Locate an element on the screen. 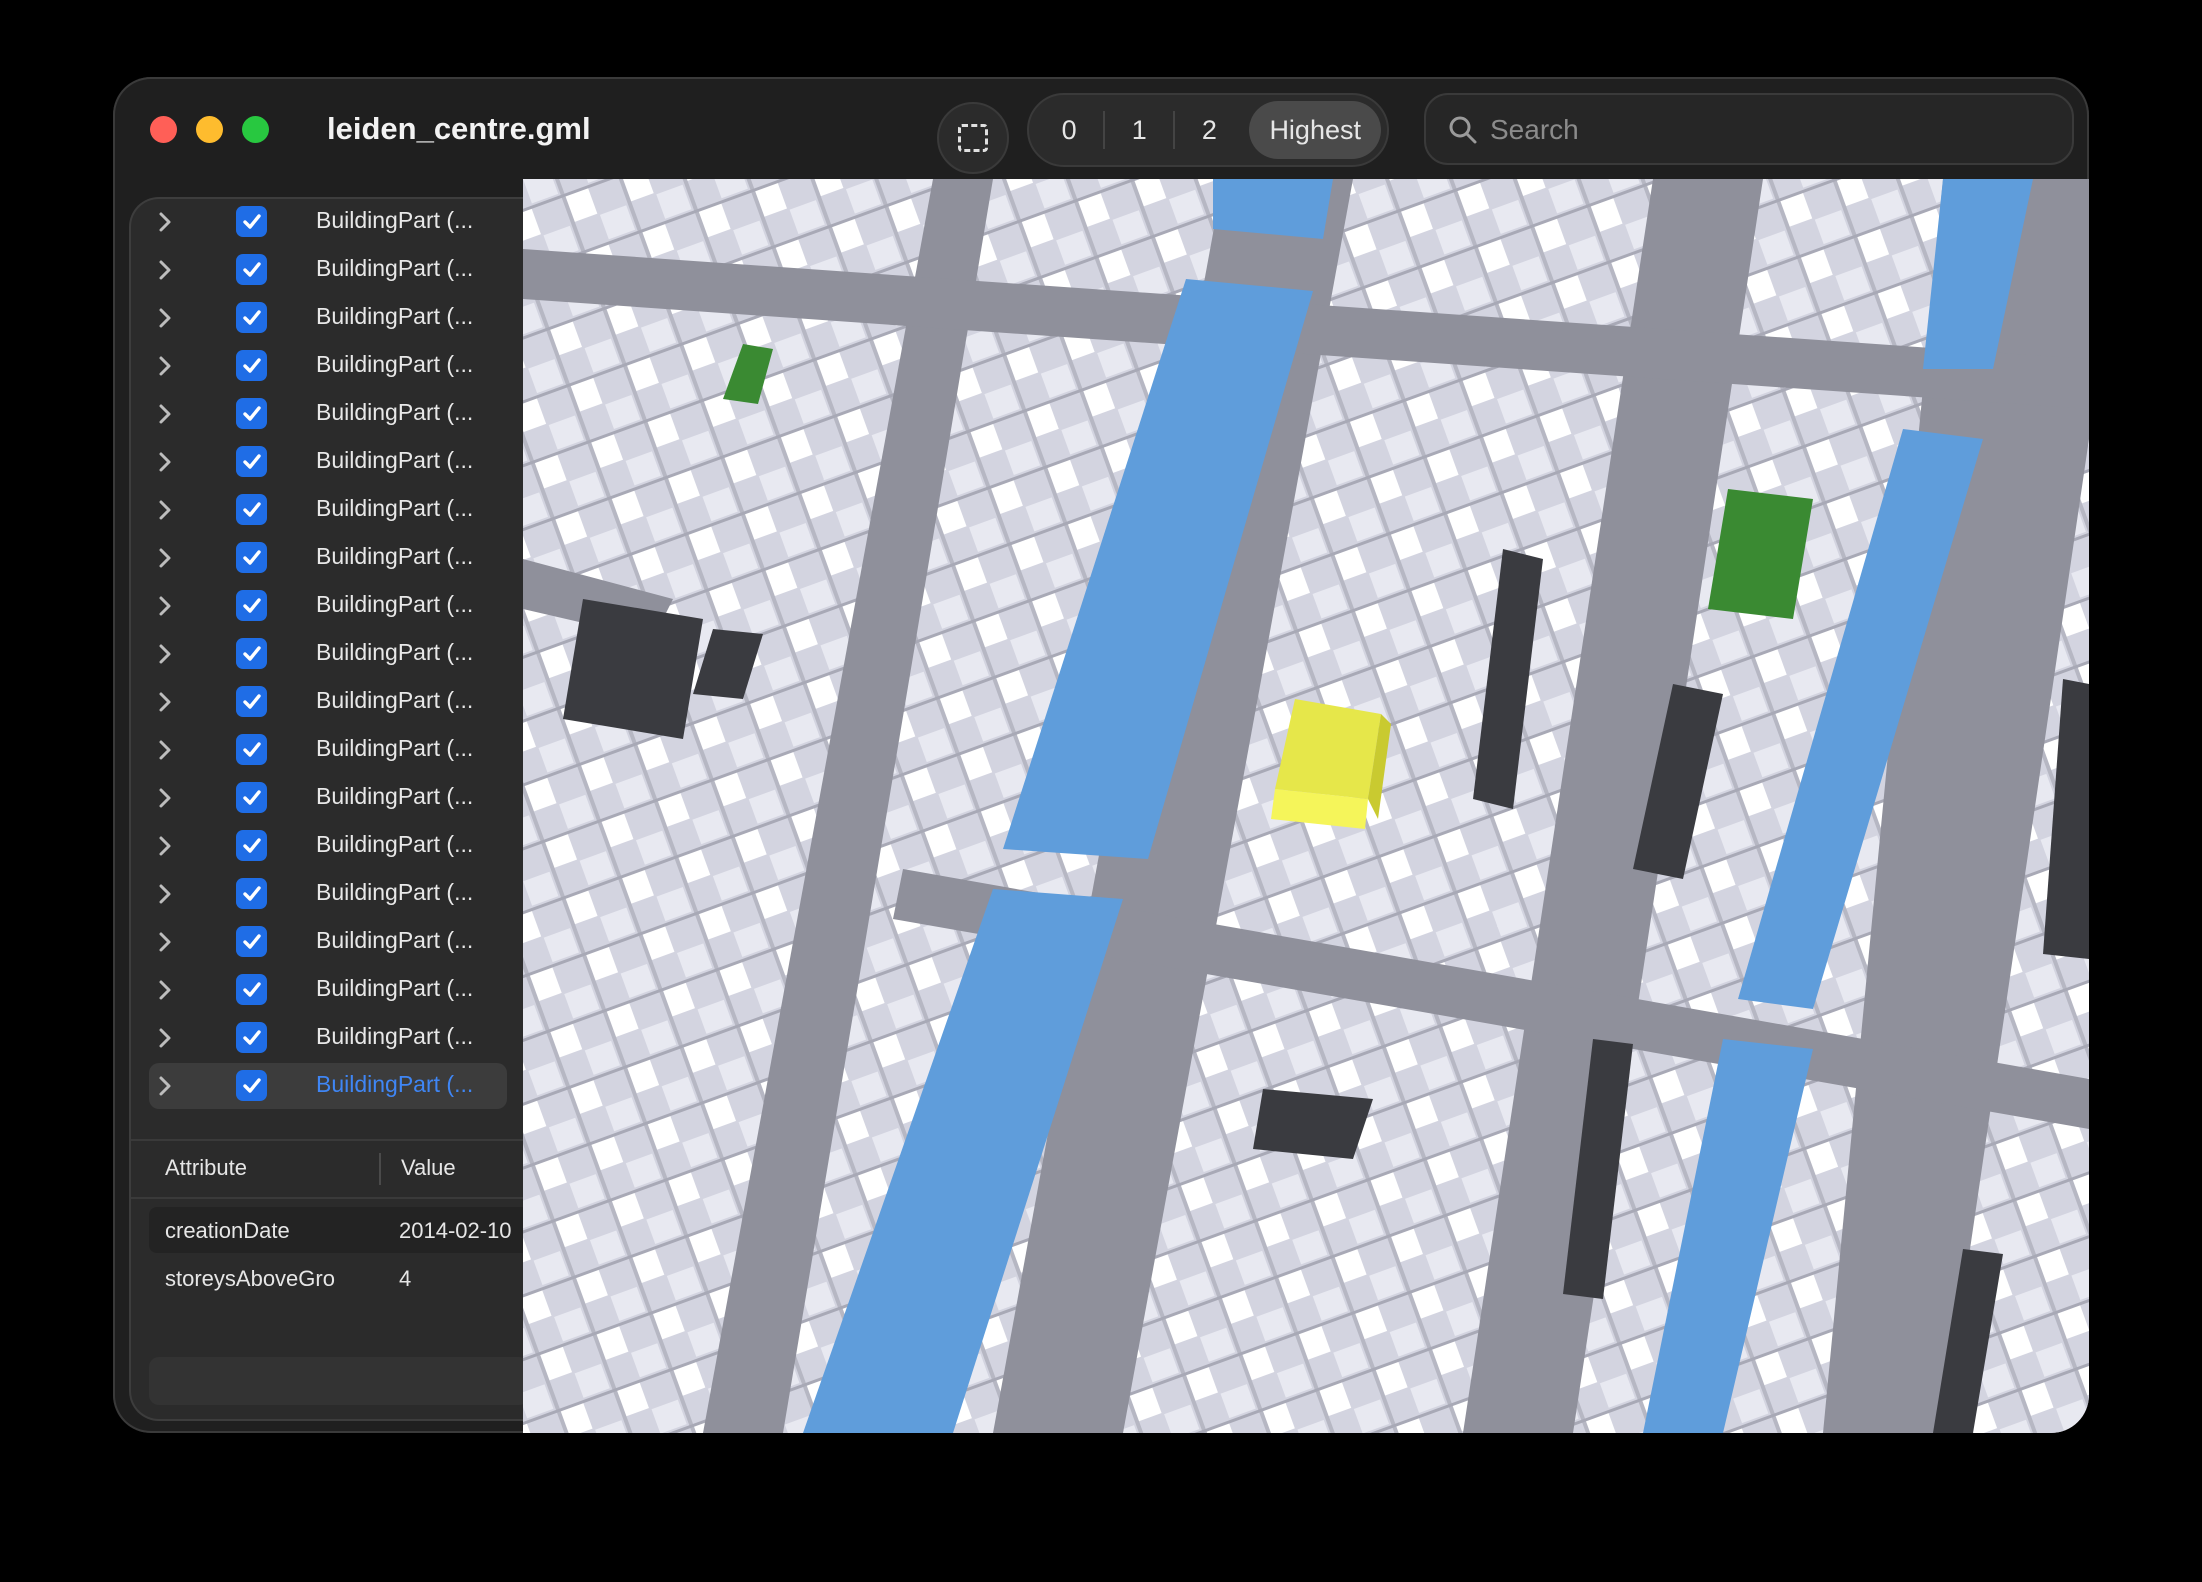 The width and height of the screenshot is (2202, 1582). search-field is located at coordinates (1749, 129).